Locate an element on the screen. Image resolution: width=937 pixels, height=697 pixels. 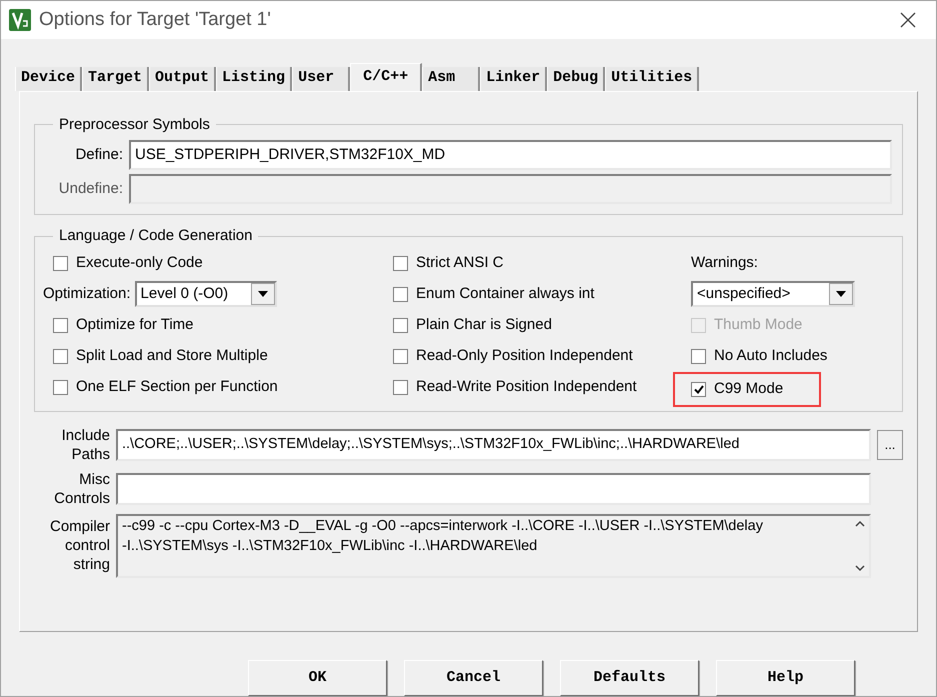
checkbox-label: No Auto Includes is located at coordinates (771, 356).